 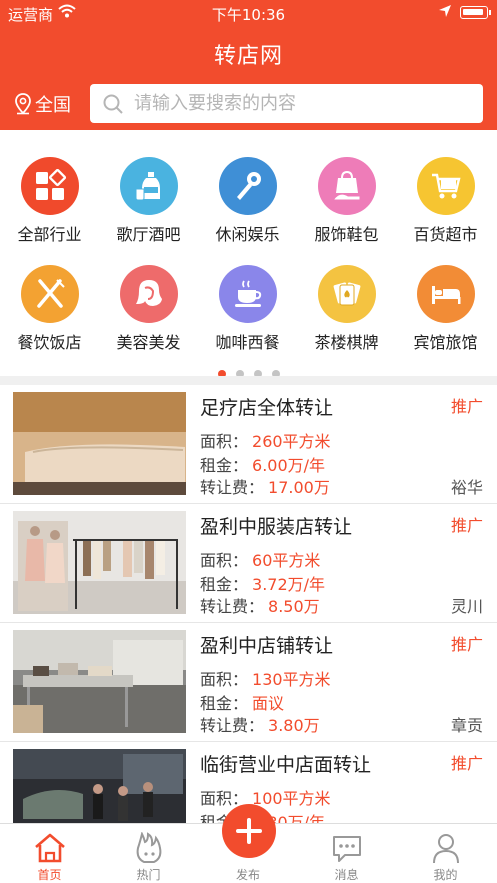 I want to click on district-label: 灵川, so click(x=466, y=606).